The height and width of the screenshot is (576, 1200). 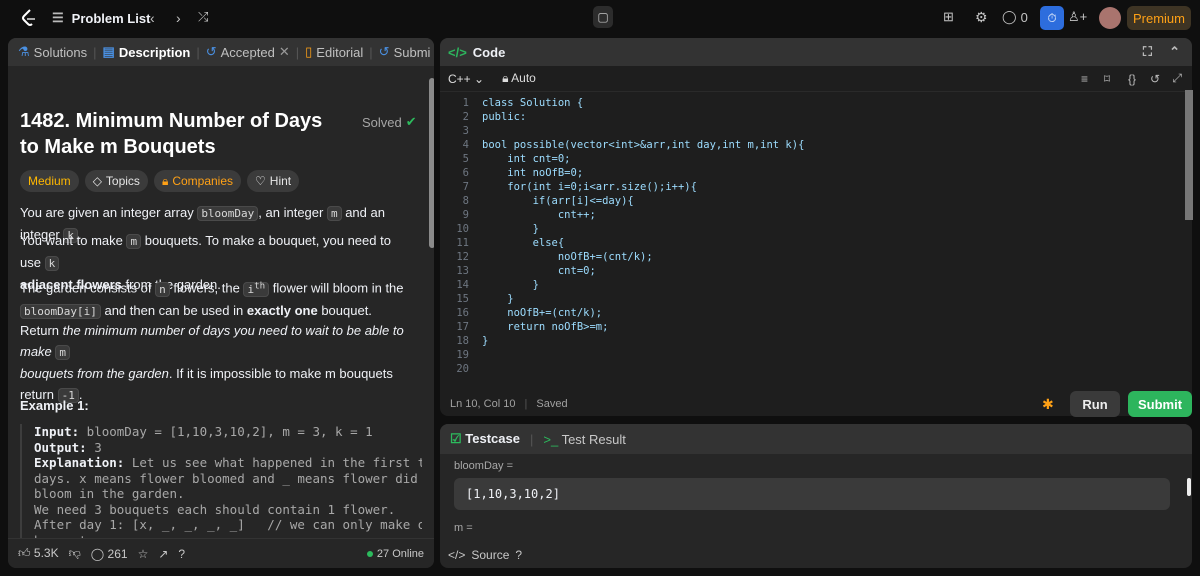 I want to click on inline-code: bloomDay, so click(x=228, y=213).